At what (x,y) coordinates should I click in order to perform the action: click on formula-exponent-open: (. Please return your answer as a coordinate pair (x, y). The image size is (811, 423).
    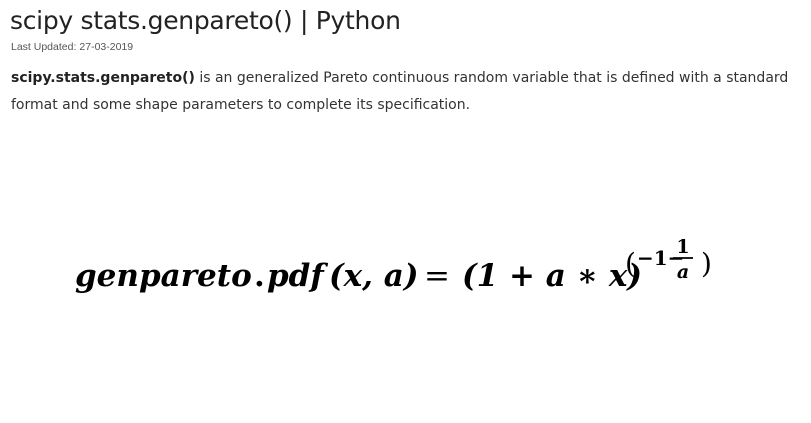
    Looking at the image, I should click on (630, 263).